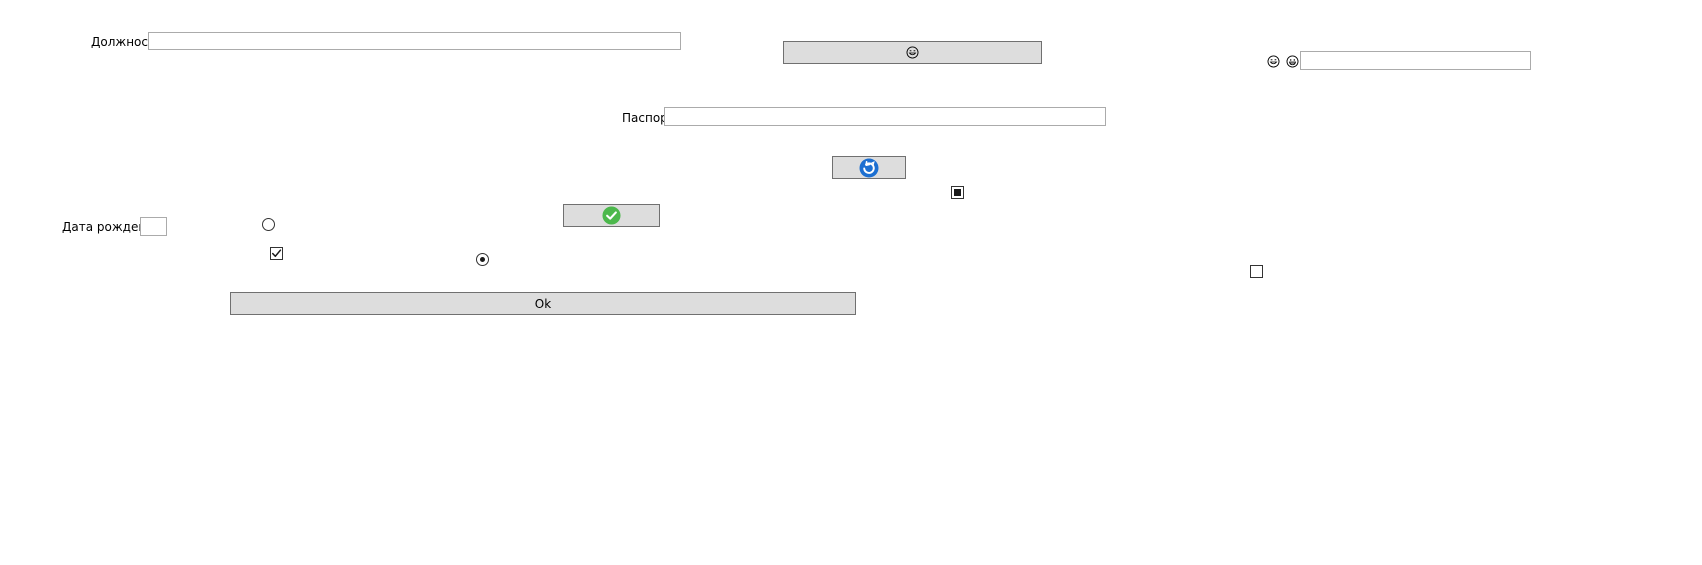 Image resolution: width=1702 pixels, height=565 pixels. I want to click on ok-button-label: Ok, so click(543, 303).